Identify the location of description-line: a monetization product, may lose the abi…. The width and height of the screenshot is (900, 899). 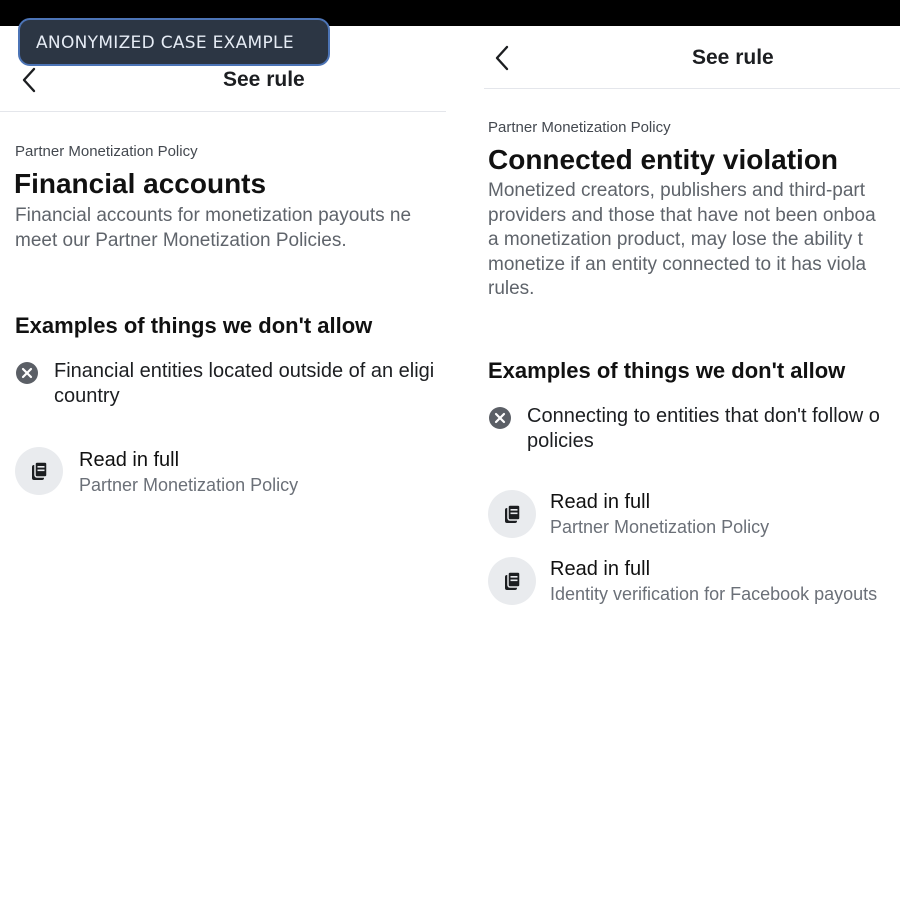
(675, 239).